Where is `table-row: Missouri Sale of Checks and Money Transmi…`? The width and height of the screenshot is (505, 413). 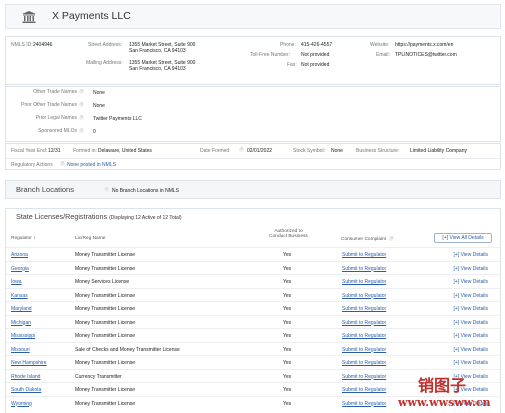
table-row: Missouri Sale of Checks and Money Transmi… is located at coordinates (253, 348).